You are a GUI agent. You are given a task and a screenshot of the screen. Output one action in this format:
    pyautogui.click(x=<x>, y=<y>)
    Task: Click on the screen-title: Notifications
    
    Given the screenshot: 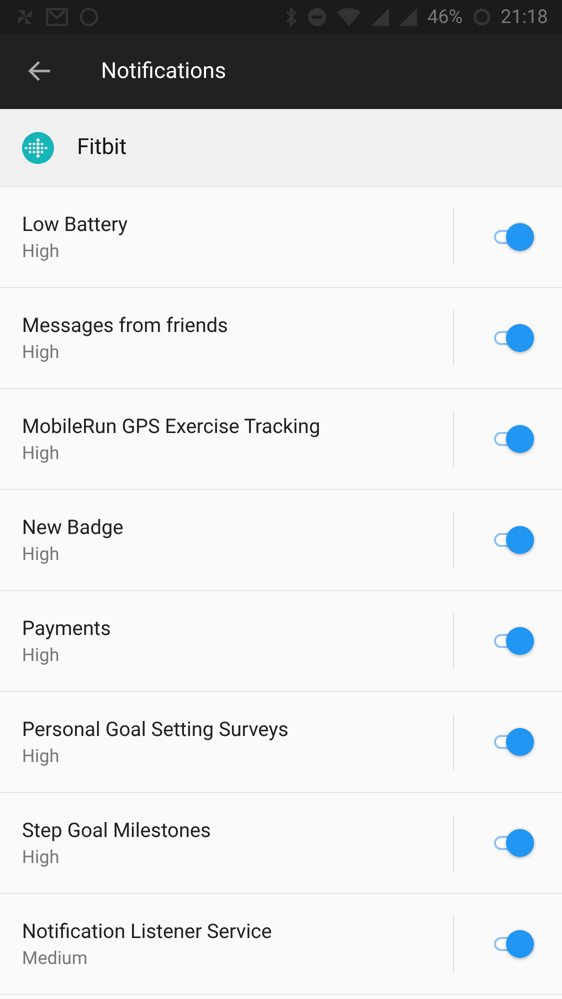 What is the action you would take?
    pyautogui.click(x=163, y=71)
    